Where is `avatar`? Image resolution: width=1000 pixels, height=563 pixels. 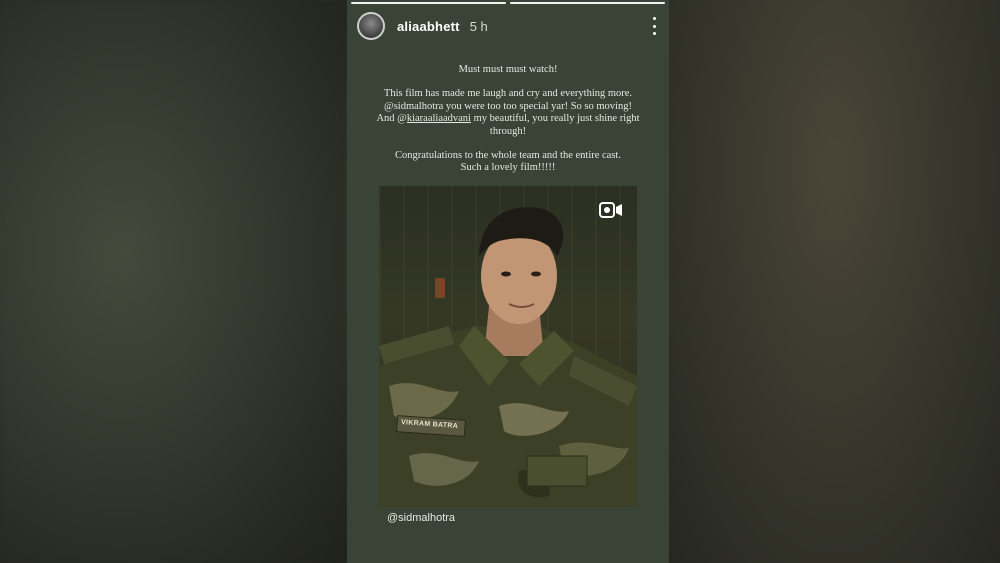 avatar is located at coordinates (371, 26).